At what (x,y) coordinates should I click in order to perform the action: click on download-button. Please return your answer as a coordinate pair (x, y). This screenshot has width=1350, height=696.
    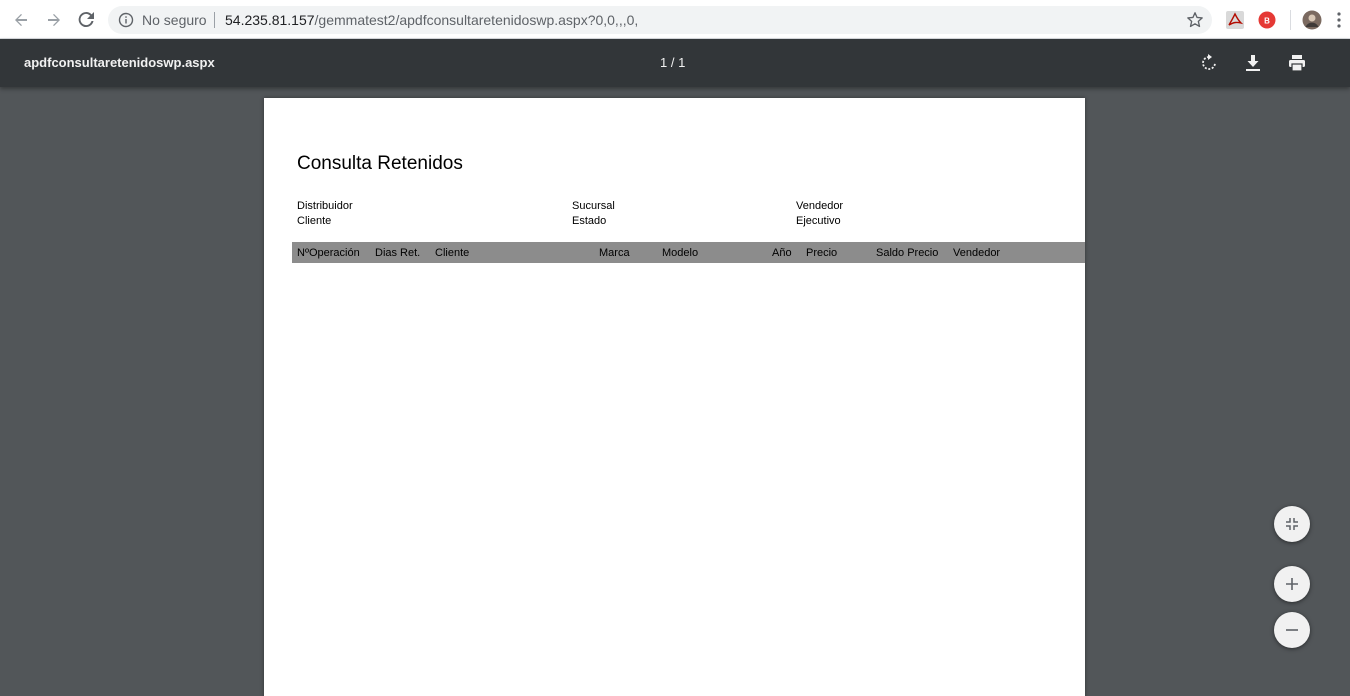
    Looking at the image, I should click on (1253, 63).